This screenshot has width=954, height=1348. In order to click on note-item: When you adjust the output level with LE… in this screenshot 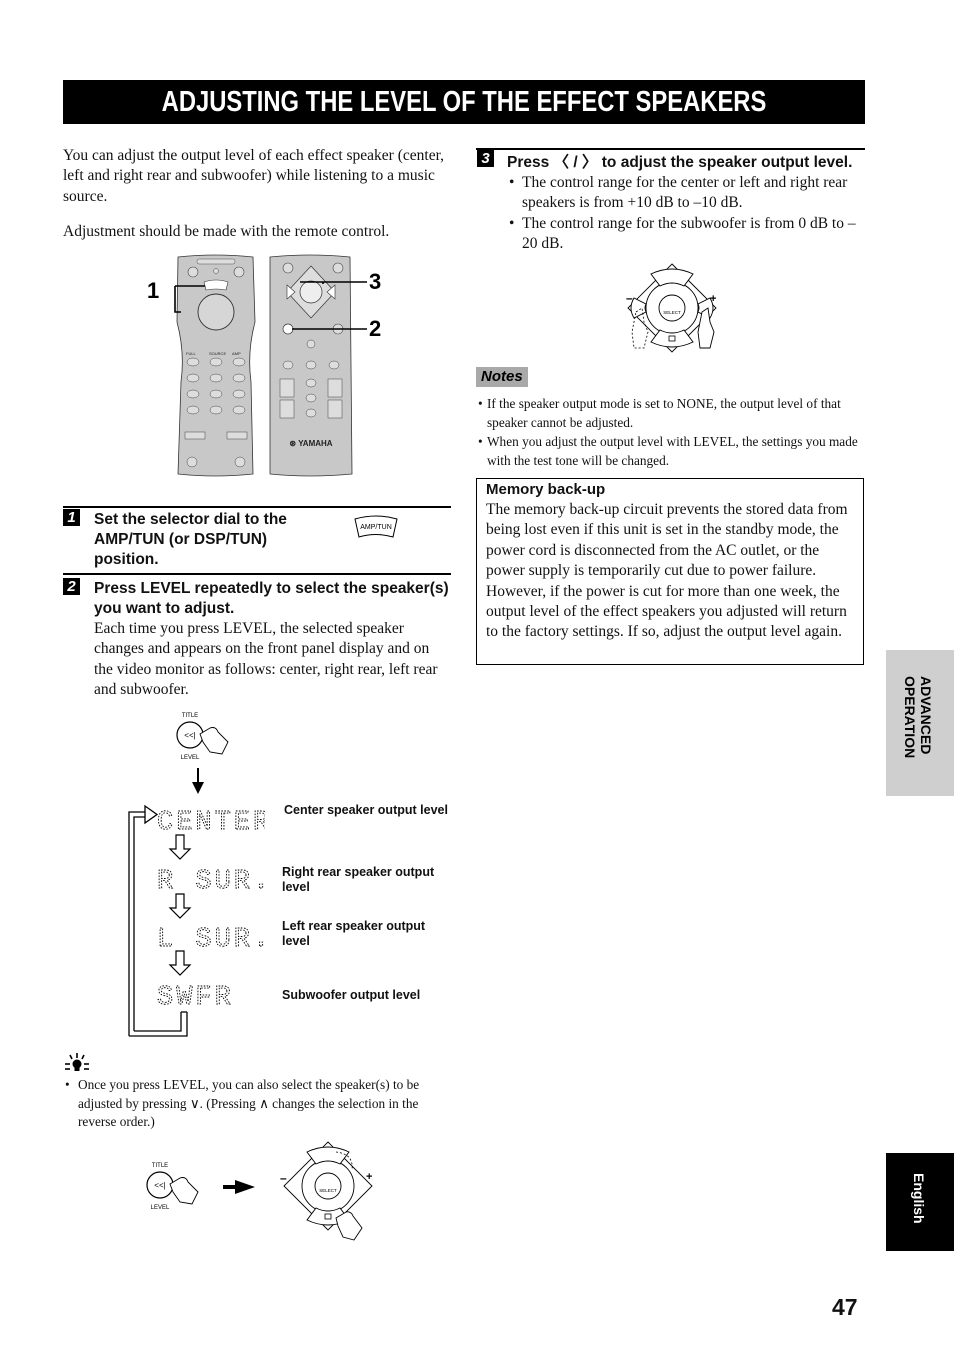, I will do `click(672, 451)`.